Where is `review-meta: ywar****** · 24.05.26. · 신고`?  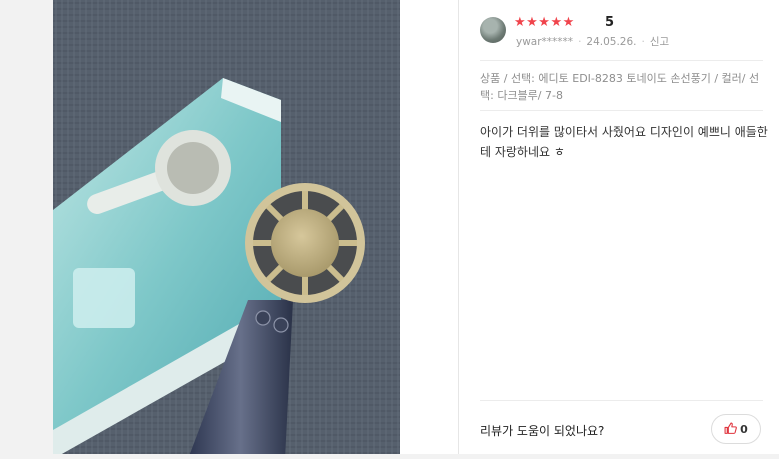
review-meta: ywar****** · 24.05.26. · 신고 is located at coordinates (593, 42).